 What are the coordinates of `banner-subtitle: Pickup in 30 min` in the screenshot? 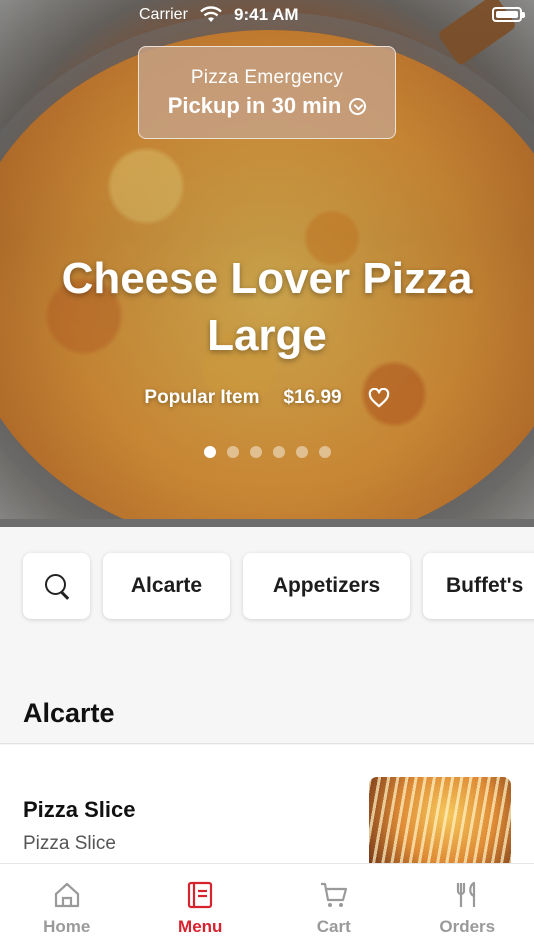 It's located at (254, 105).